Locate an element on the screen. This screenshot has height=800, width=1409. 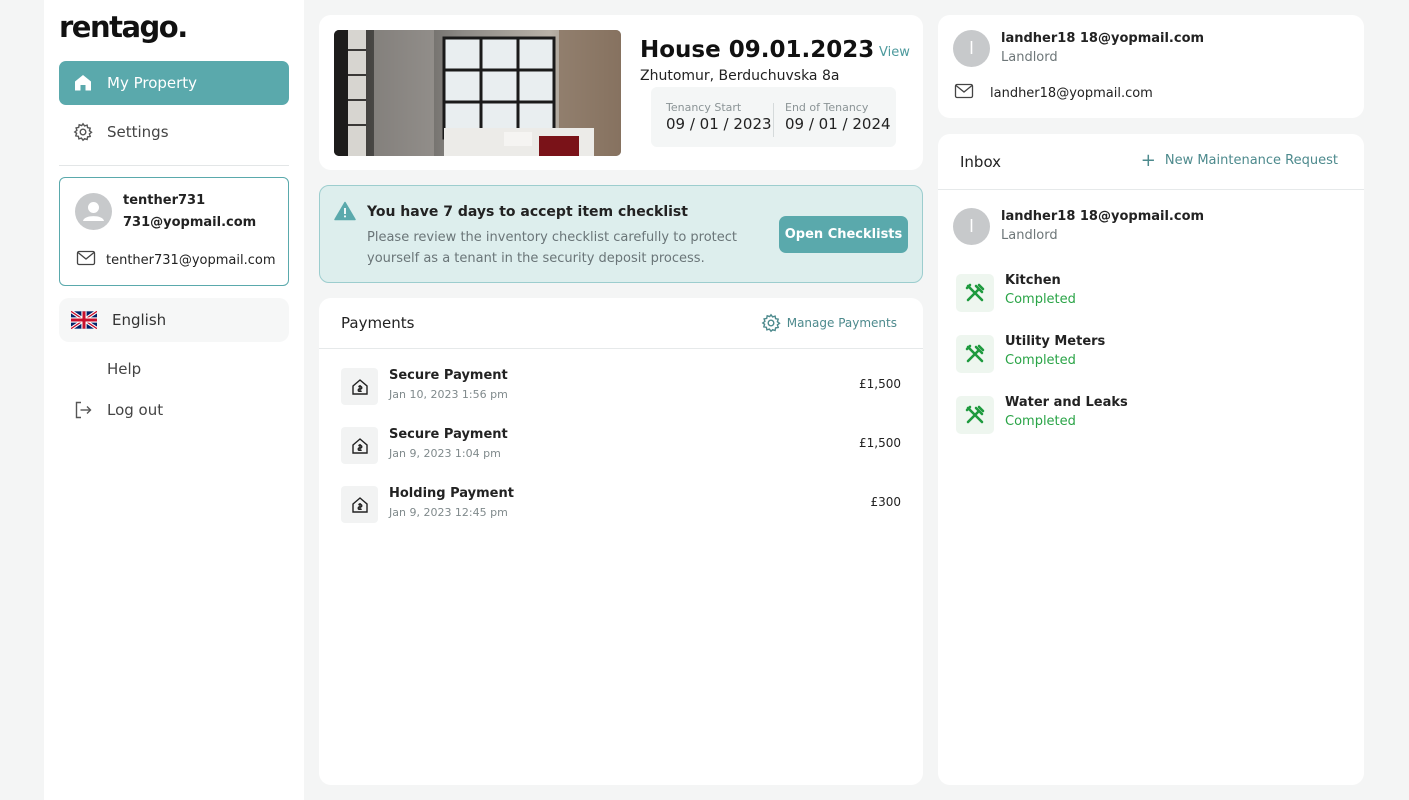
landlord-name: landher18 18@yopmail.com is located at coordinates (1103, 38).